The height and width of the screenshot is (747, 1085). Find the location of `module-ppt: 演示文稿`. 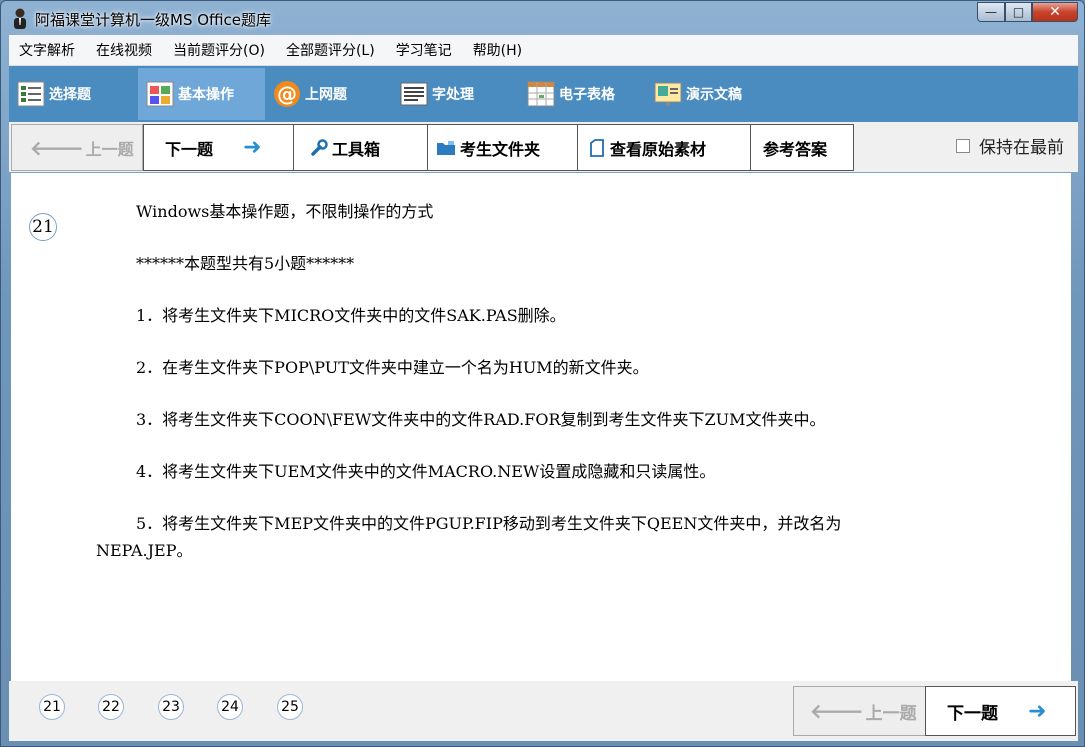

module-ppt: 演示文稿 is located at coordinates (711, 94).